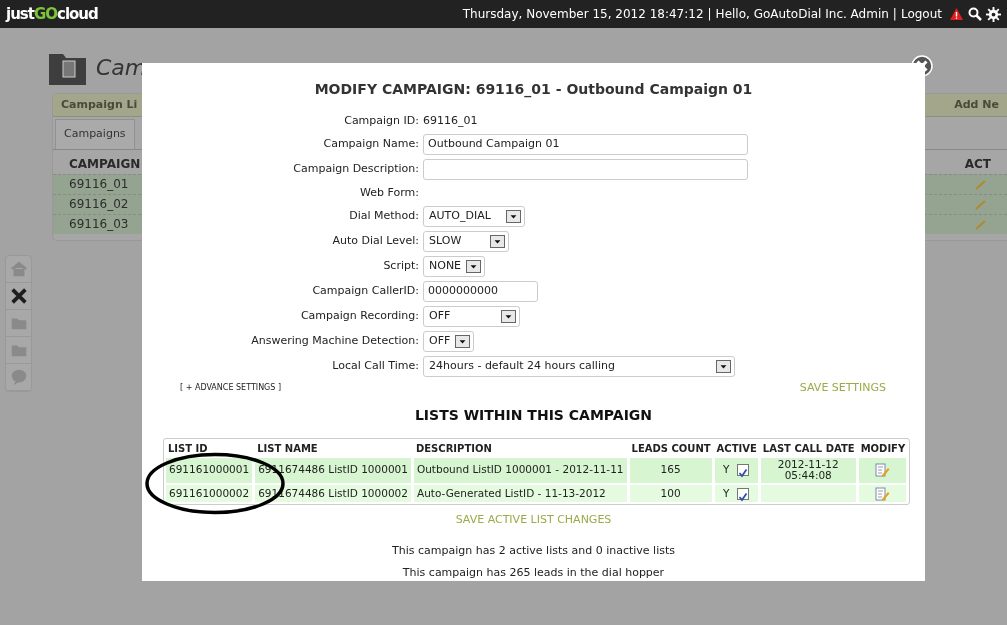 The height and width of the screenshot is (625, 1007). What do you see at coordinates (384, 216) in the screenshot?
I see `field-label: Dial Method:` at bounding box center [384, 216].